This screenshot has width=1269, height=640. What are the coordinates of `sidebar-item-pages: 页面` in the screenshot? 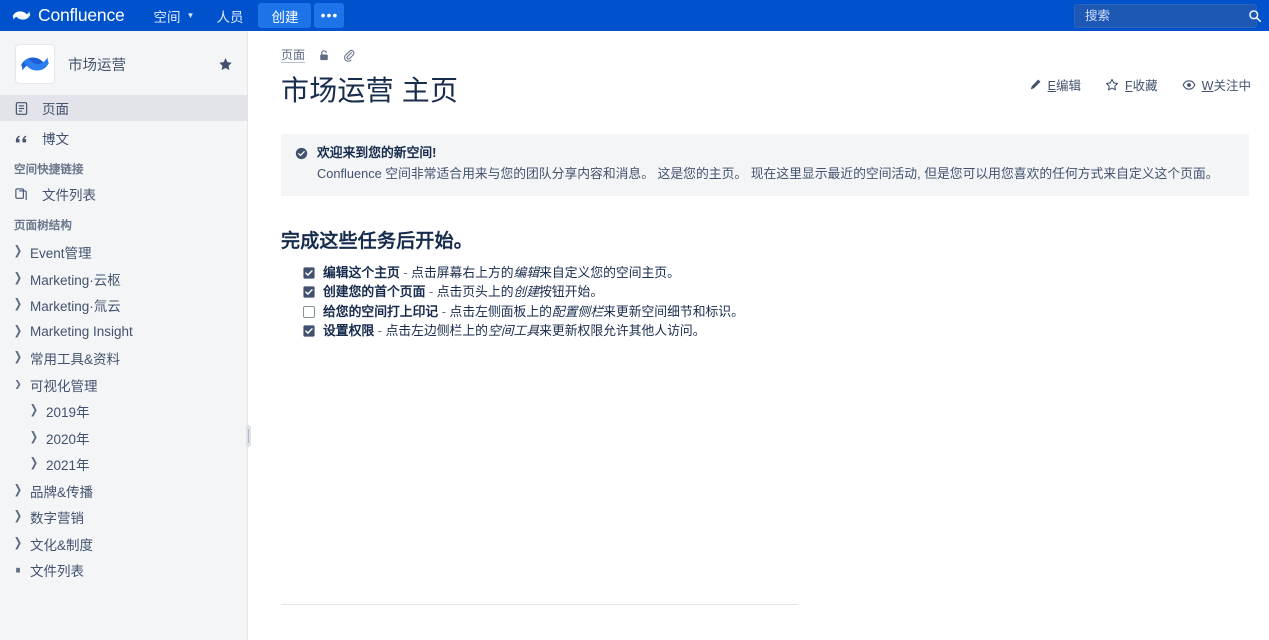 It's located at (123, 108).